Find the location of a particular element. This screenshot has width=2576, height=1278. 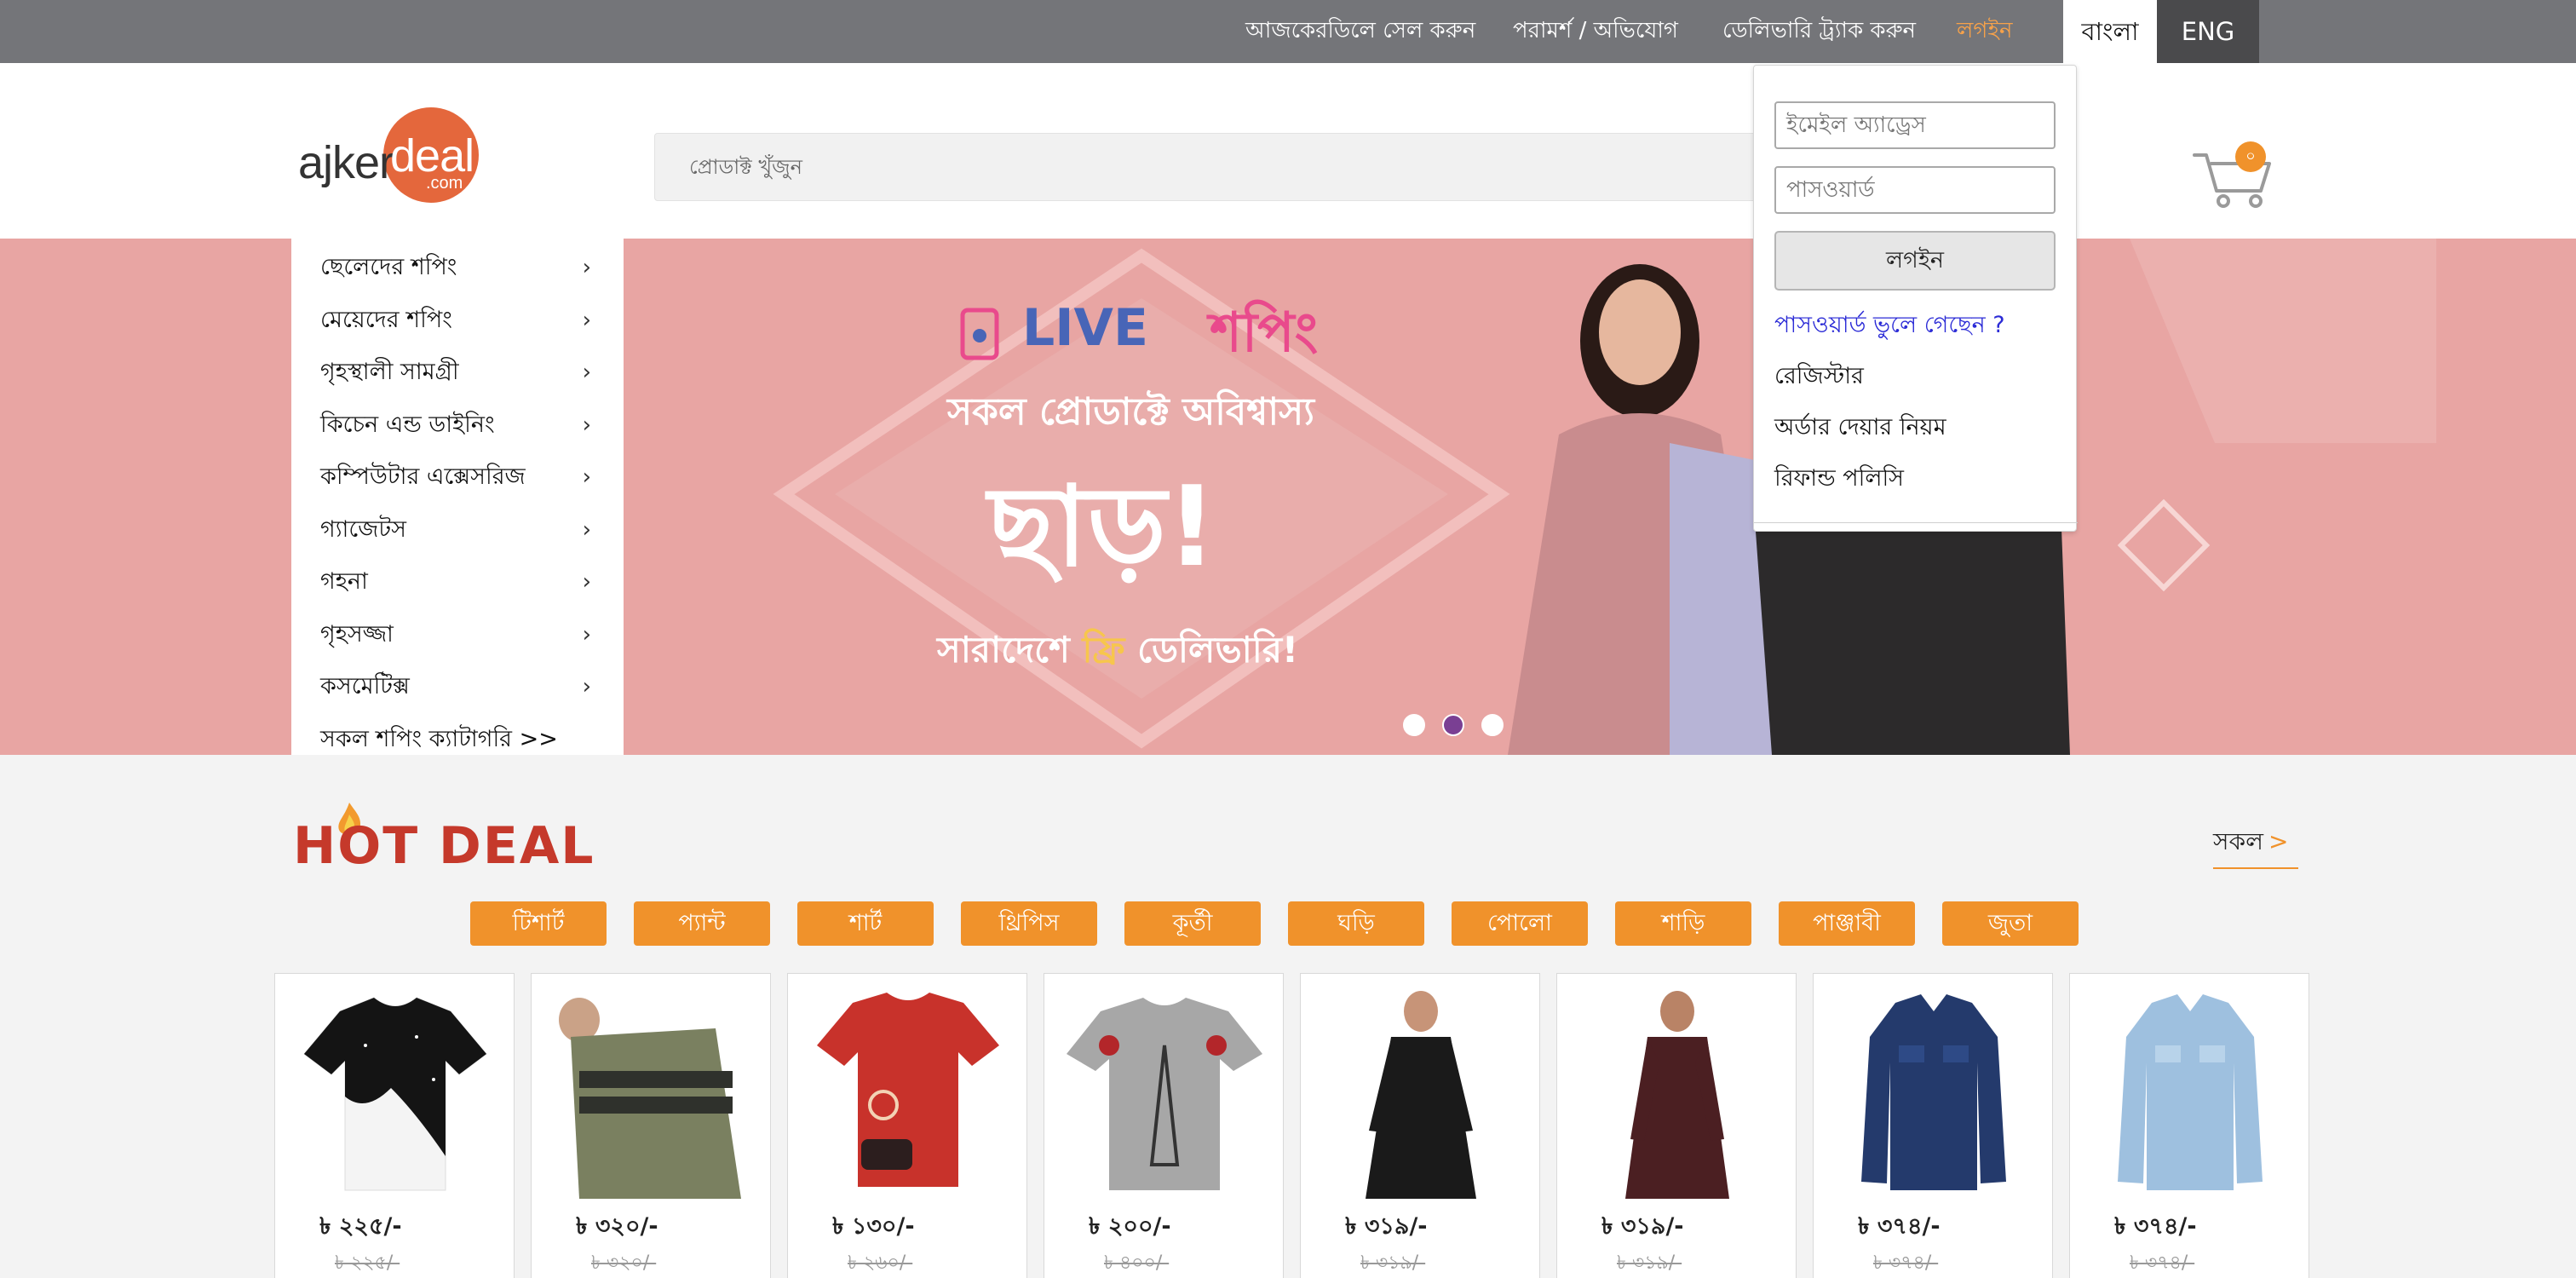

product-image-red-print-tshirt is located at coordinates (908, 1090).